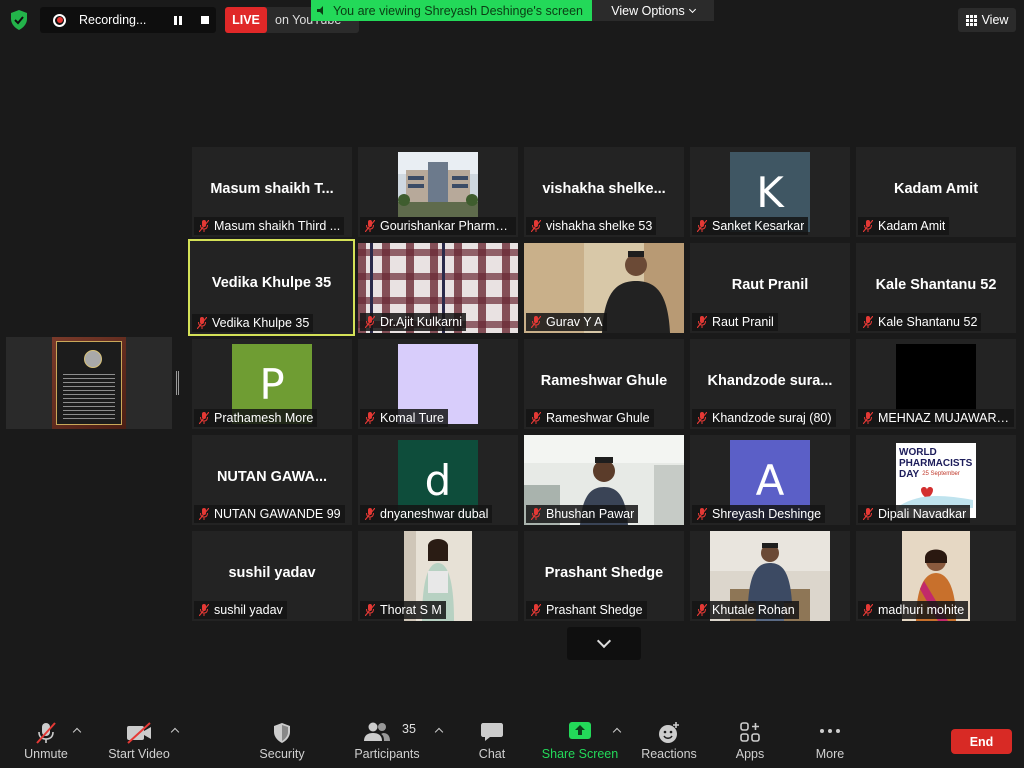  What do you see at coordinates (492, 754) in the screenshot?
I see `chat-label: Chat` at bounding box center [492, 754].